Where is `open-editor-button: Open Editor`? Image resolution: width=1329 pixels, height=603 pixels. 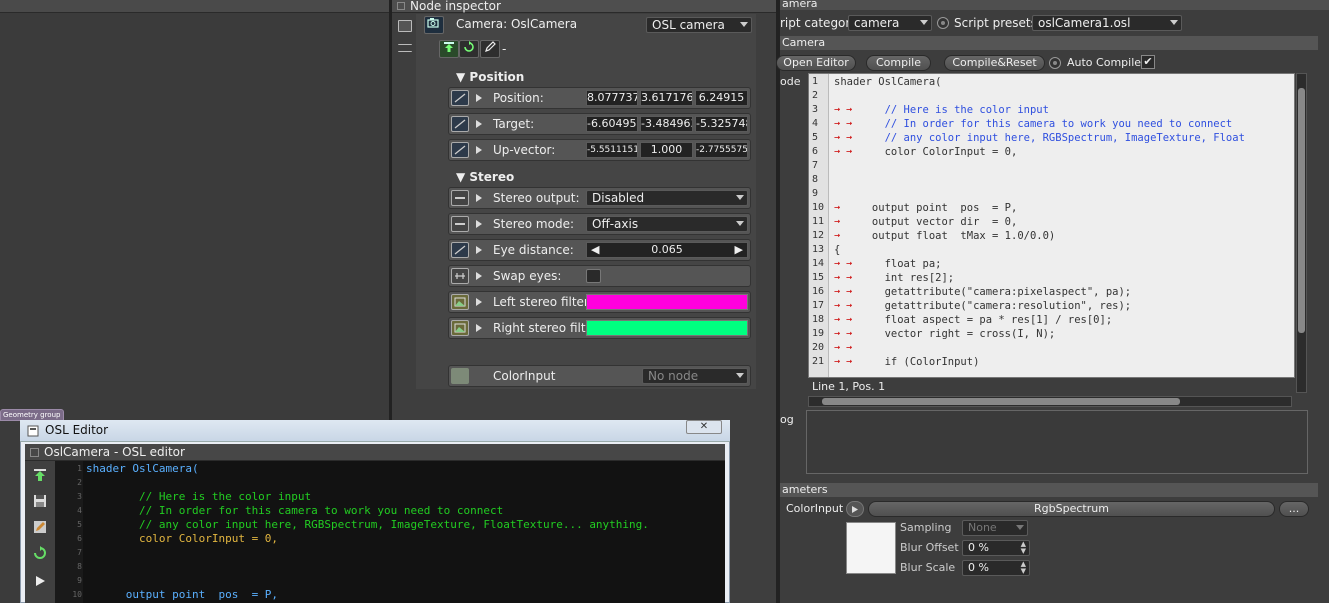
open-editor-button: Open Editor is located at coordinates (816, 63).